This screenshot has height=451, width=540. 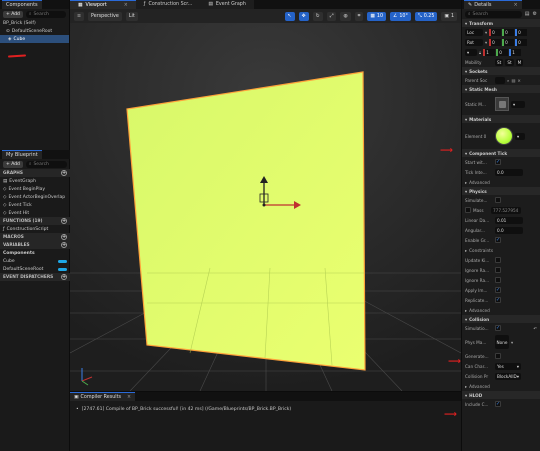 What do you see at coordinates (508, 80) in the screenshot?
I see `search-icon: ⌕` at bounding box center [508, 80].